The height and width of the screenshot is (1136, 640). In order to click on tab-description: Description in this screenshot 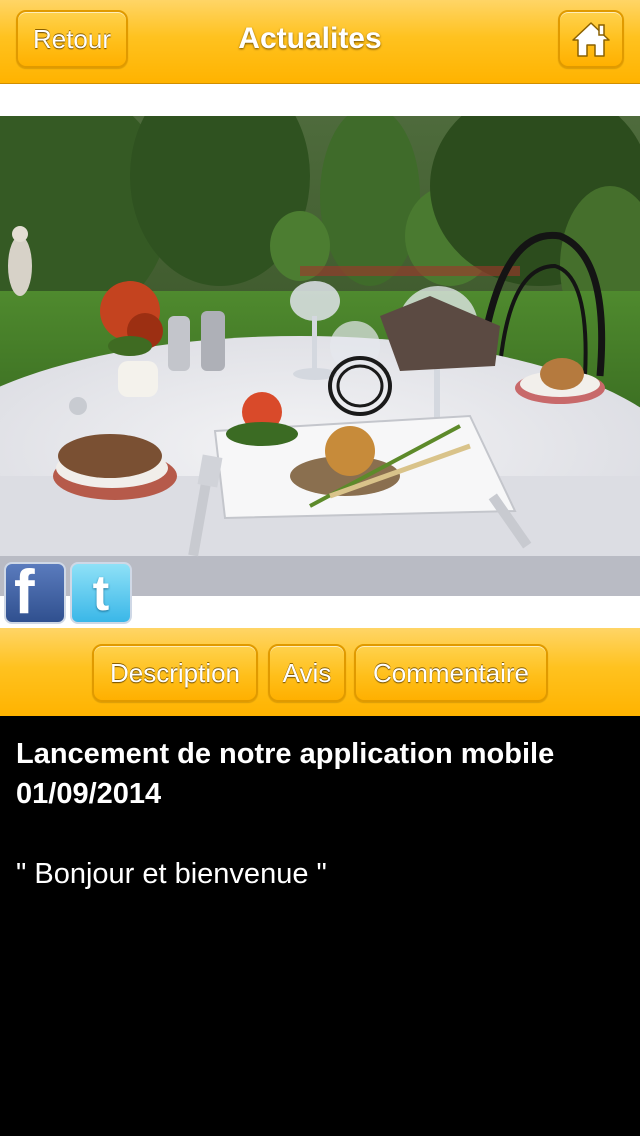, I will do `click(175, 673)`.